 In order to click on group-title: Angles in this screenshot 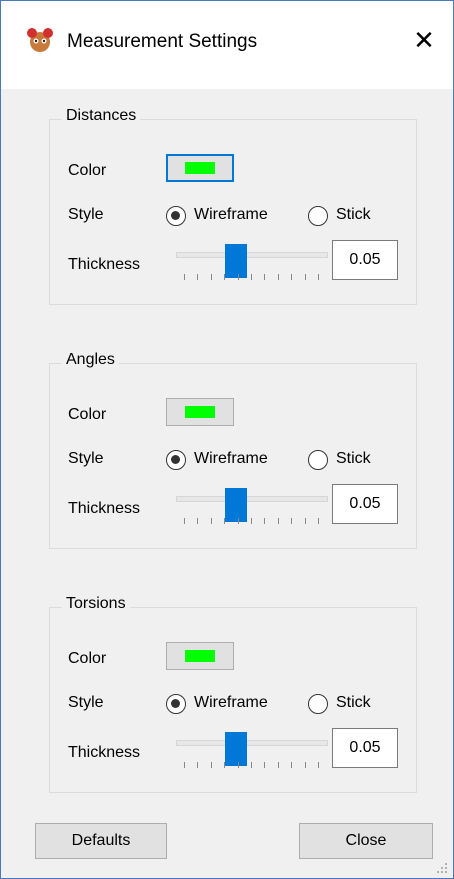, I will do `click(90, 360)`.